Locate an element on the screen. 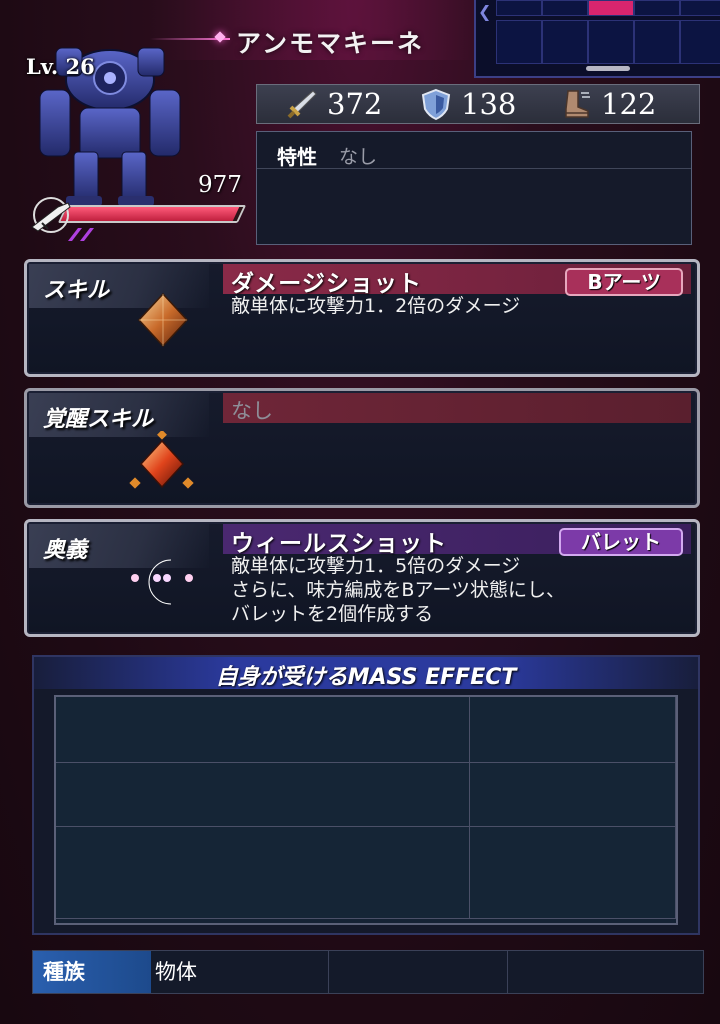  awakening-title-bar: なし is located at coordinates (457, 408).